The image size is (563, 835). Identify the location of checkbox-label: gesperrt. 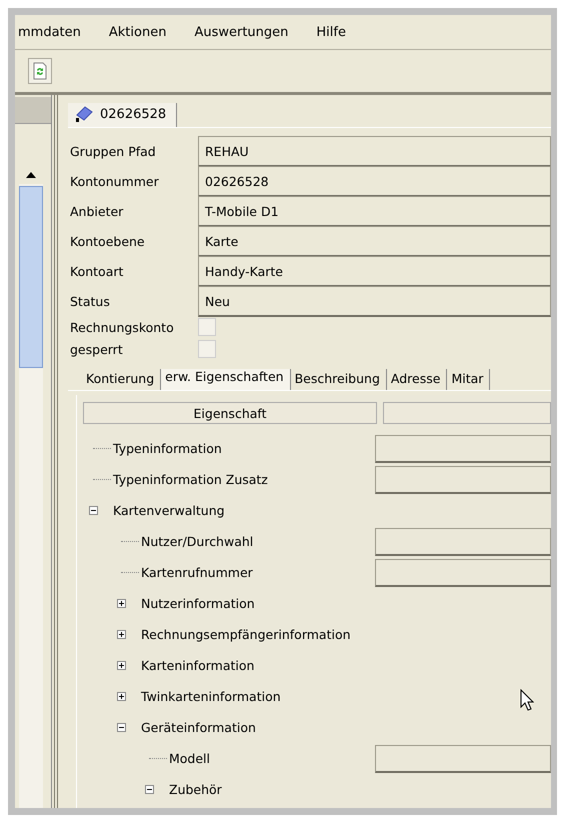
(96, 349).